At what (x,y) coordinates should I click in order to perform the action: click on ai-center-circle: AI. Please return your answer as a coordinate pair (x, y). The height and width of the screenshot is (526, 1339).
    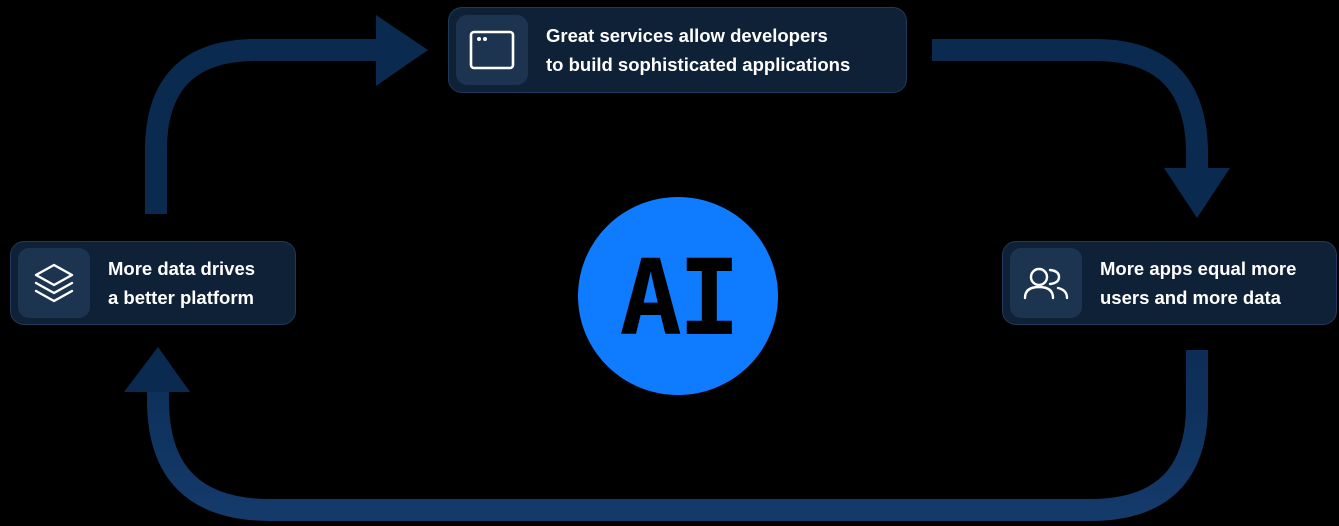
    Looking at the image, I should click on (678, 296).